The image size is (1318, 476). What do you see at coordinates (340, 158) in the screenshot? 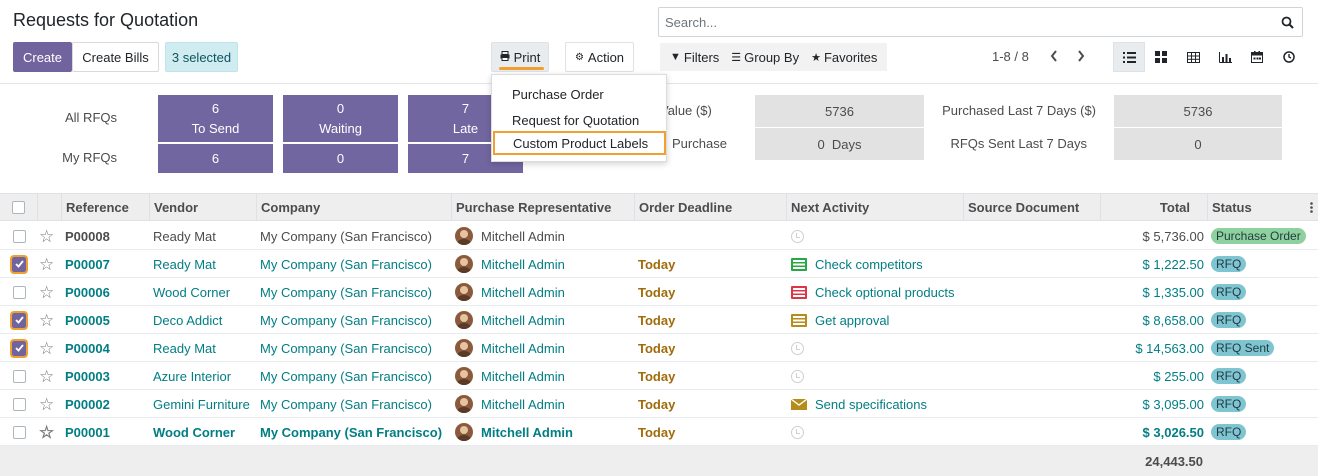
I see `tile-my-waiting: 0` at bounding box center [340, 158].